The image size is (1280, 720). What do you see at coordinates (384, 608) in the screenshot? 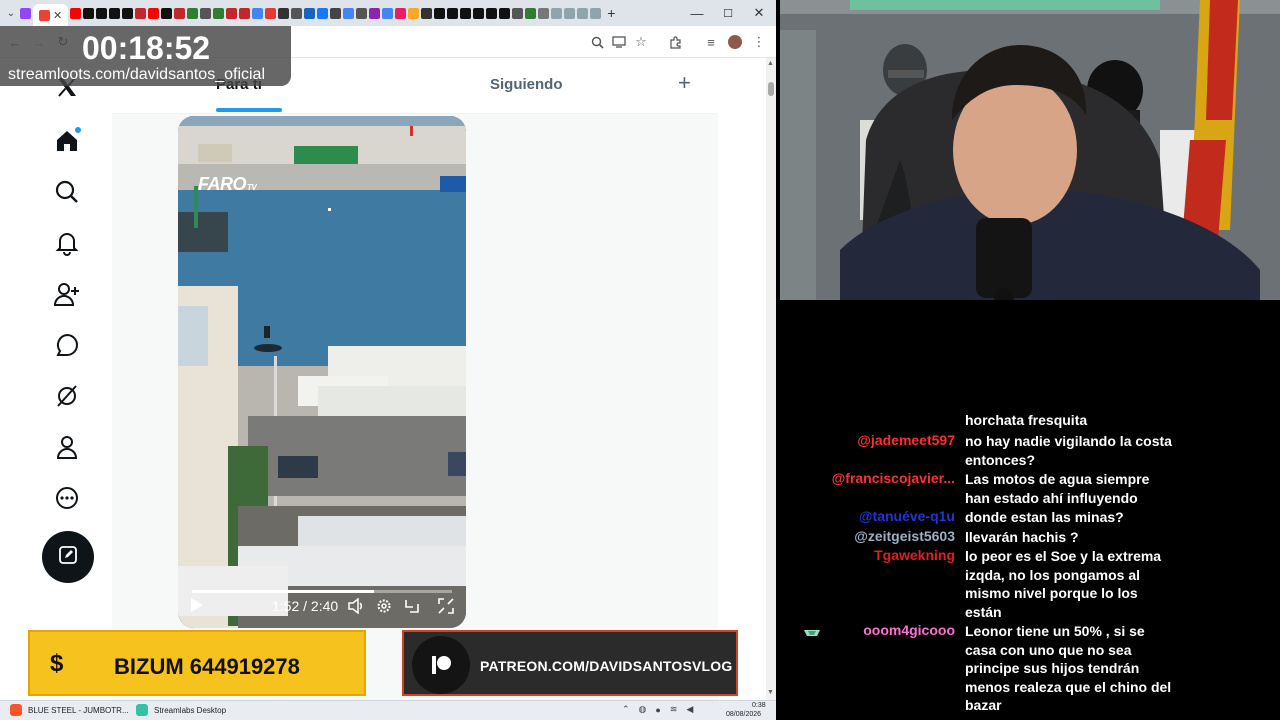
I see `settings-gear-icon` at bounding box center [384, 608].